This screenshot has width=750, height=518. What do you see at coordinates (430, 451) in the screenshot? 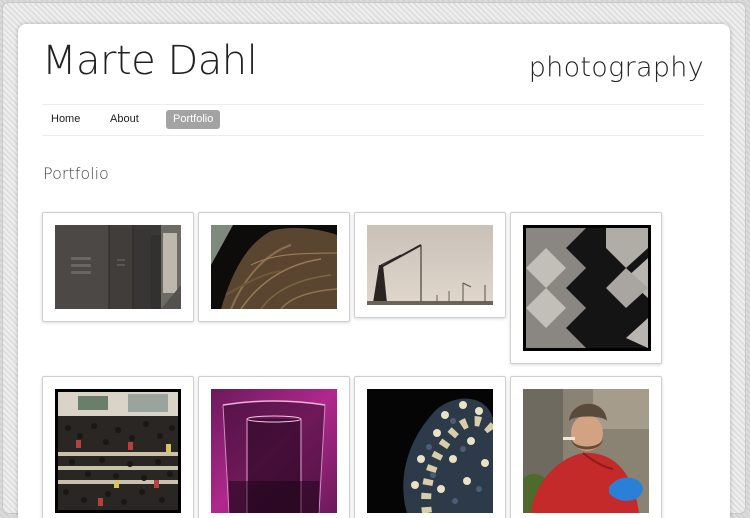
I see `snake-photo` at bounding box center [430, 451].